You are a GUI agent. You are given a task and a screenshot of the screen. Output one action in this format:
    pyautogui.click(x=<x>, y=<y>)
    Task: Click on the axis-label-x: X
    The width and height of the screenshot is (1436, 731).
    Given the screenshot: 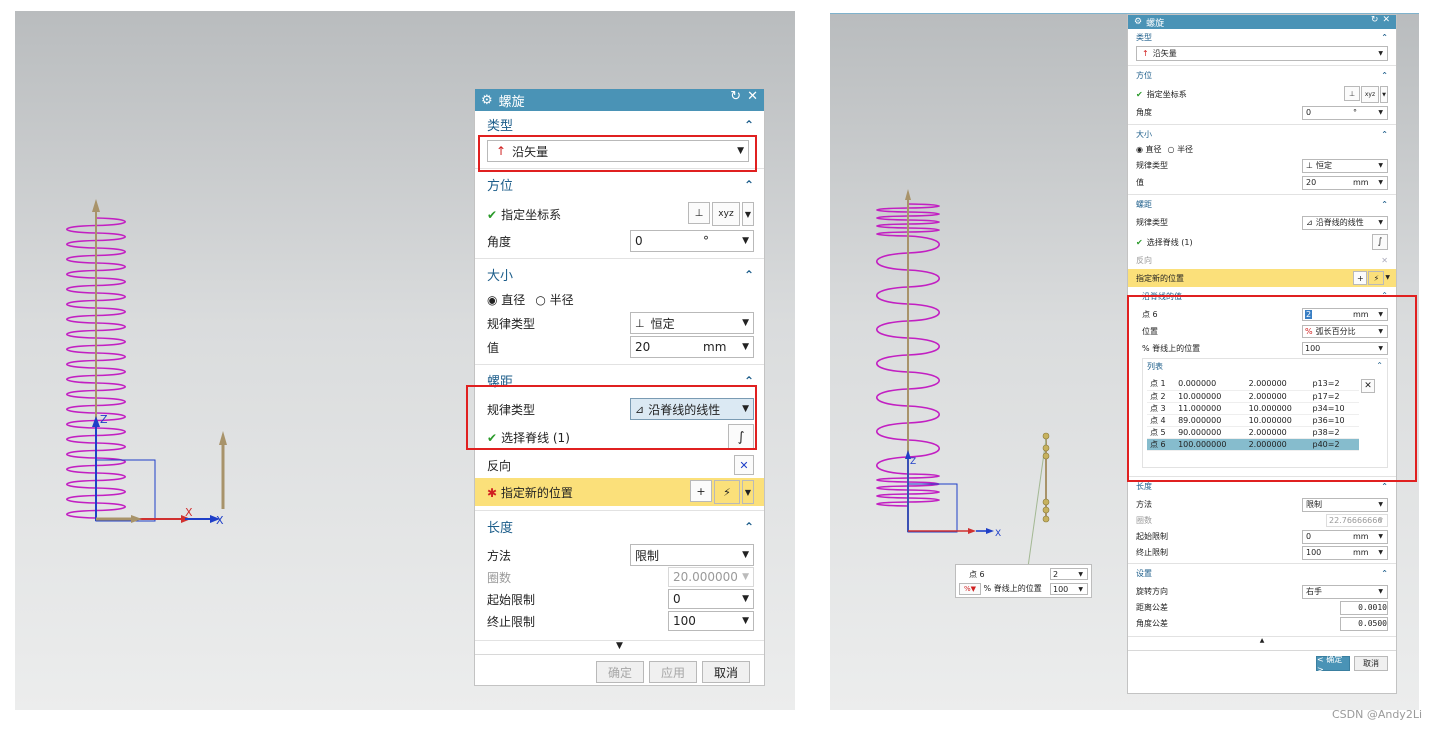 What is the action you would take?
    pyautogui.click(x=220, y=520)
    